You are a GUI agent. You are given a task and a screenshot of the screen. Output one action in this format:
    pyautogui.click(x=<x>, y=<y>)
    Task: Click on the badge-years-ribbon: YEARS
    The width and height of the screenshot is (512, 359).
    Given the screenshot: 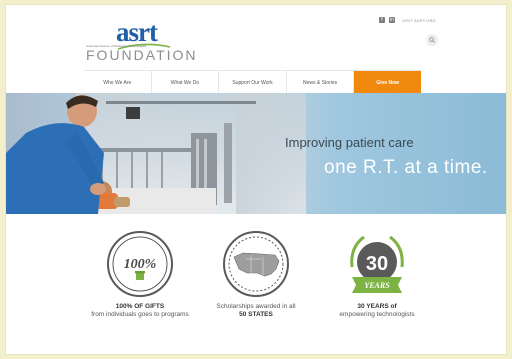 What is the action you would take?
    pyautogui.click(x=377, y=285)
    